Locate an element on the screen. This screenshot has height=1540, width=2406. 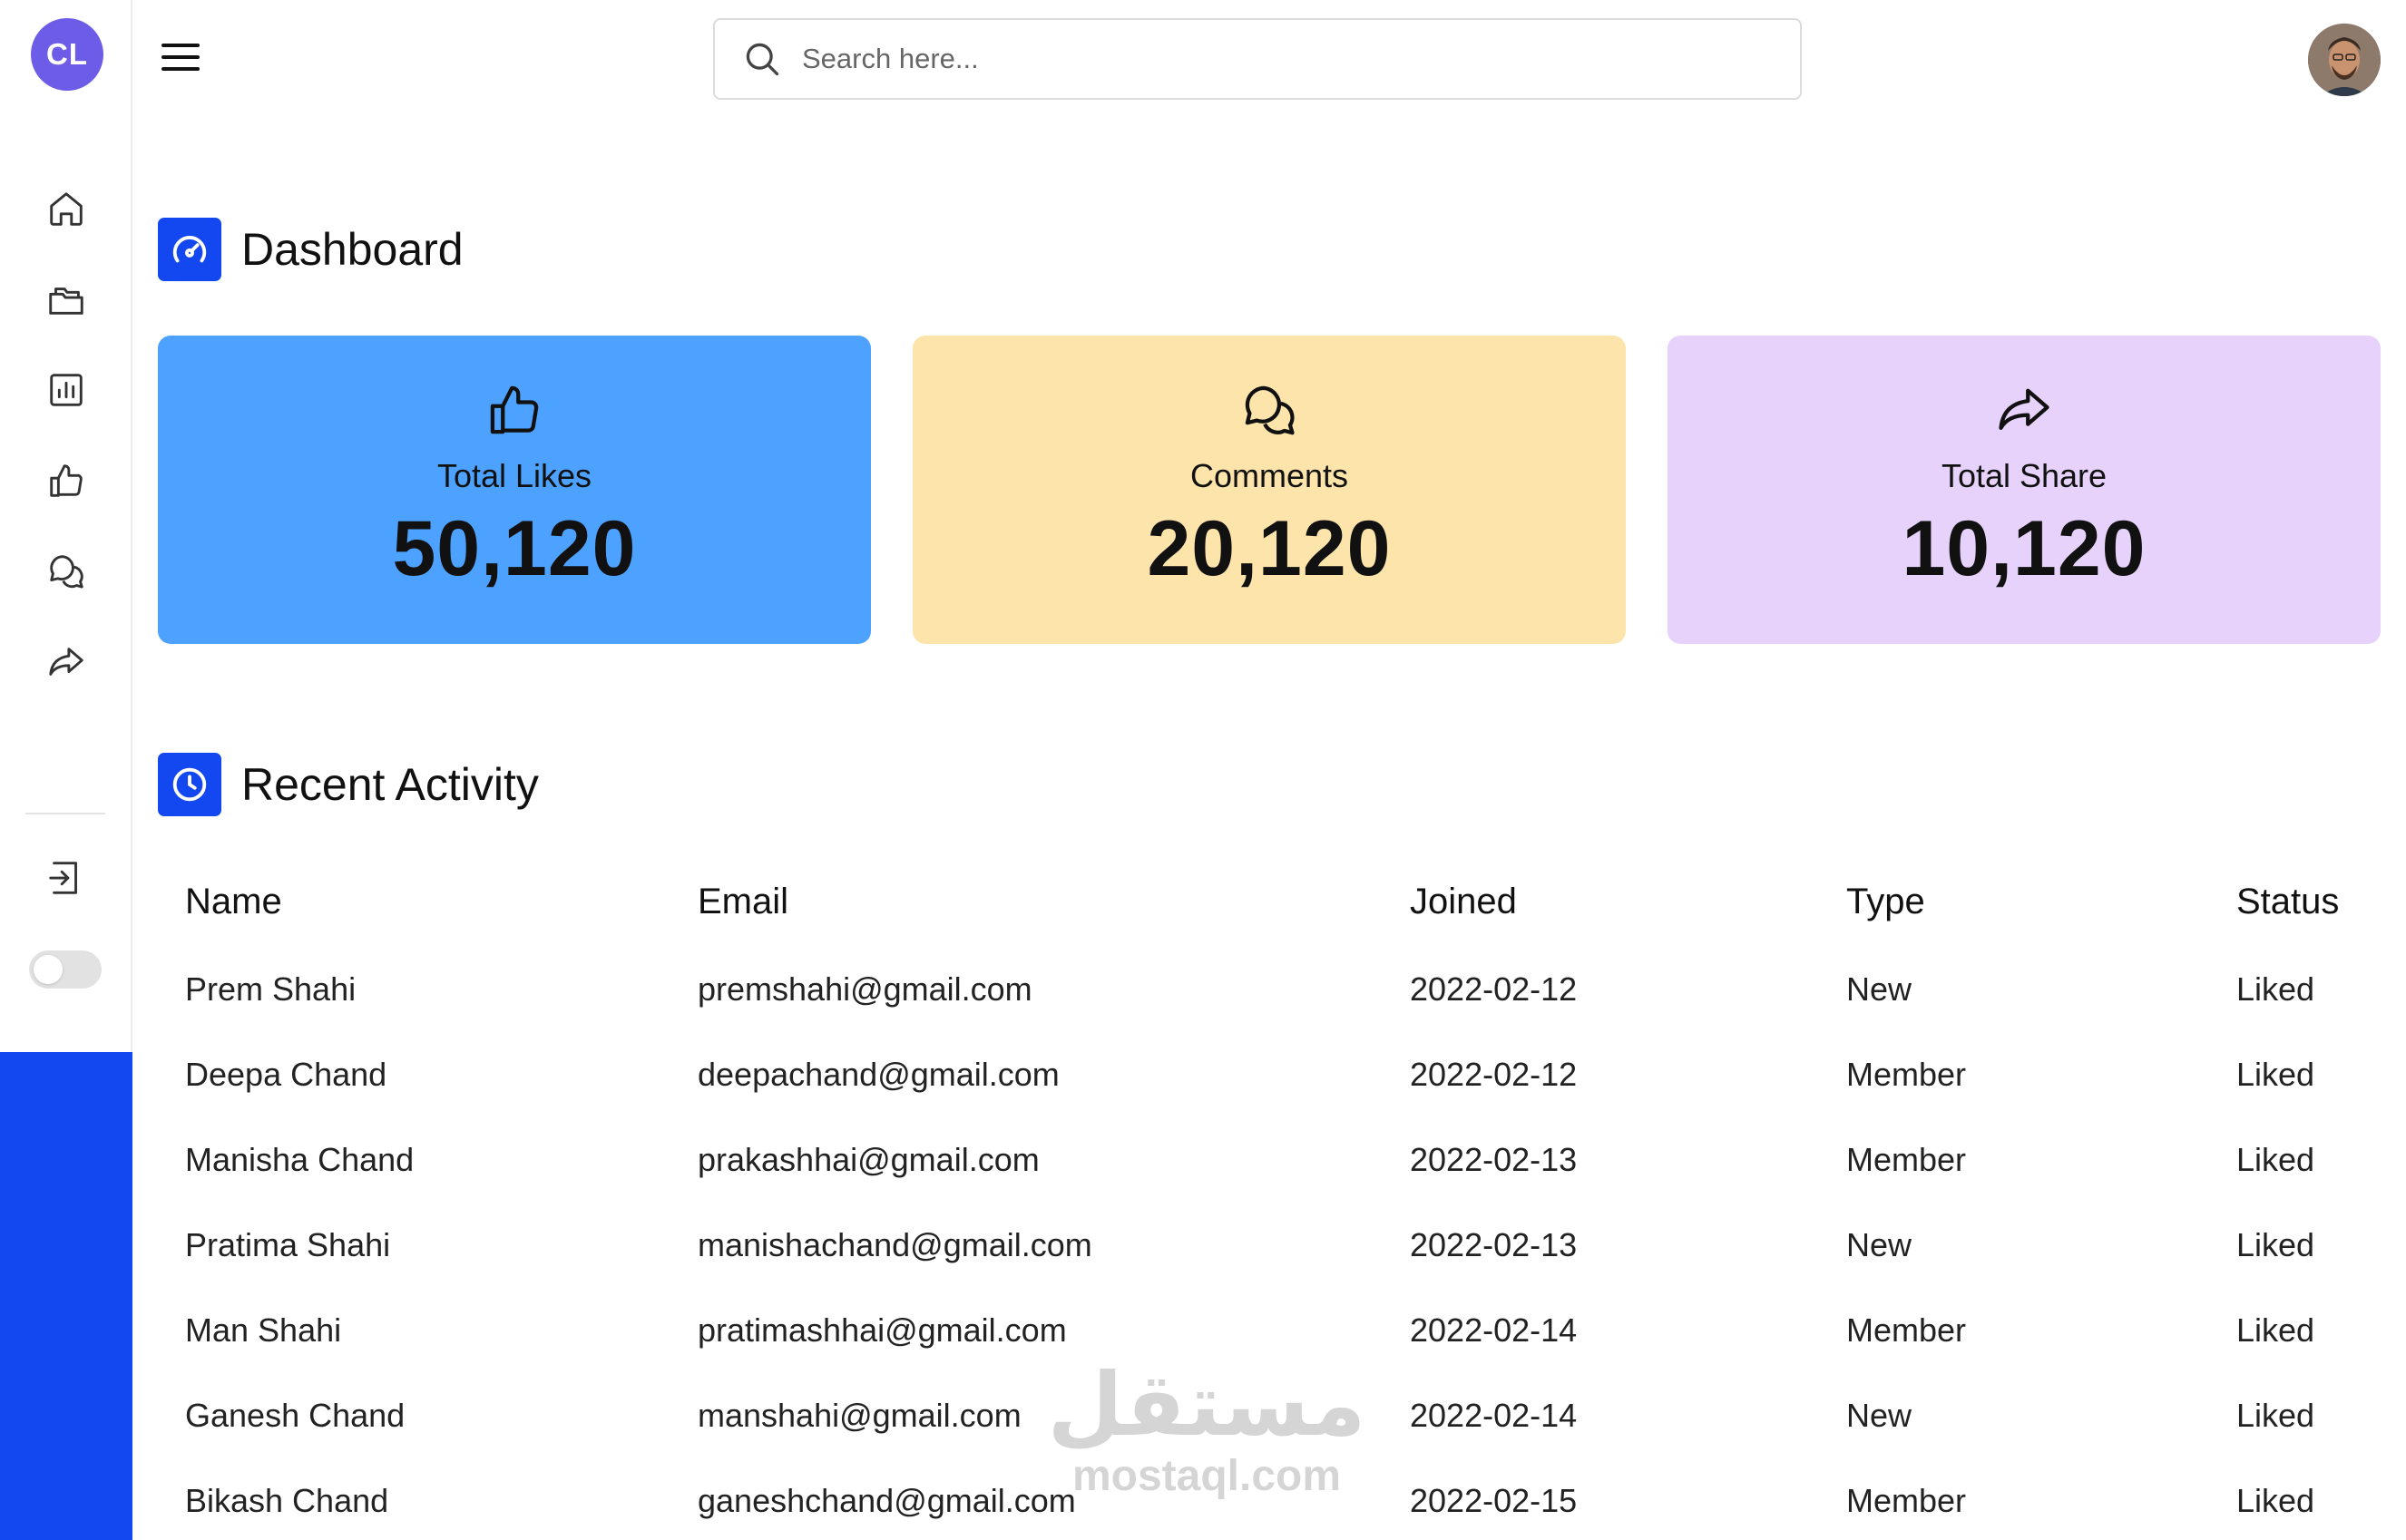
stat-value: 50,120 is located at coordinates (514, 548).